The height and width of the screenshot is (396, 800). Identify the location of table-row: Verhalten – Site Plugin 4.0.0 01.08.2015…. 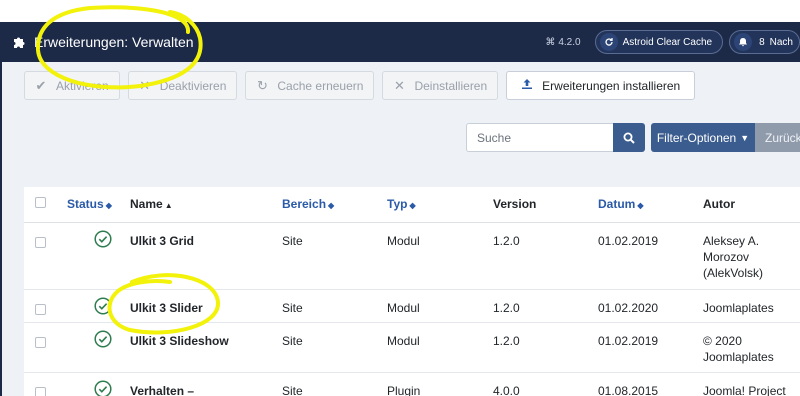
(412, 384).